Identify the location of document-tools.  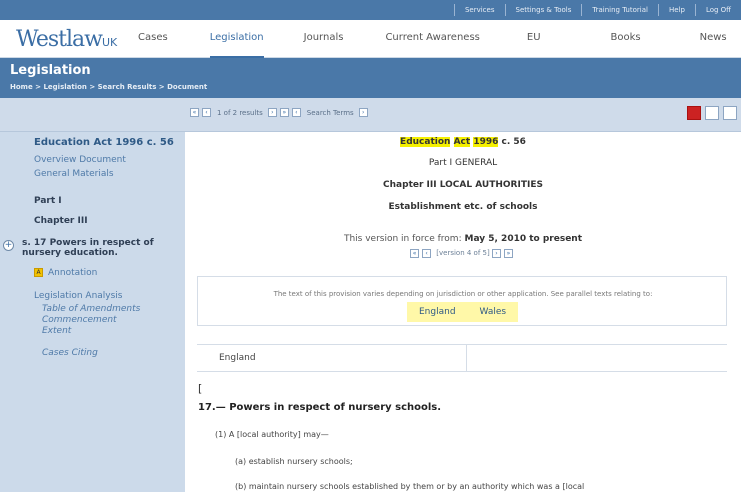
(714, 113).